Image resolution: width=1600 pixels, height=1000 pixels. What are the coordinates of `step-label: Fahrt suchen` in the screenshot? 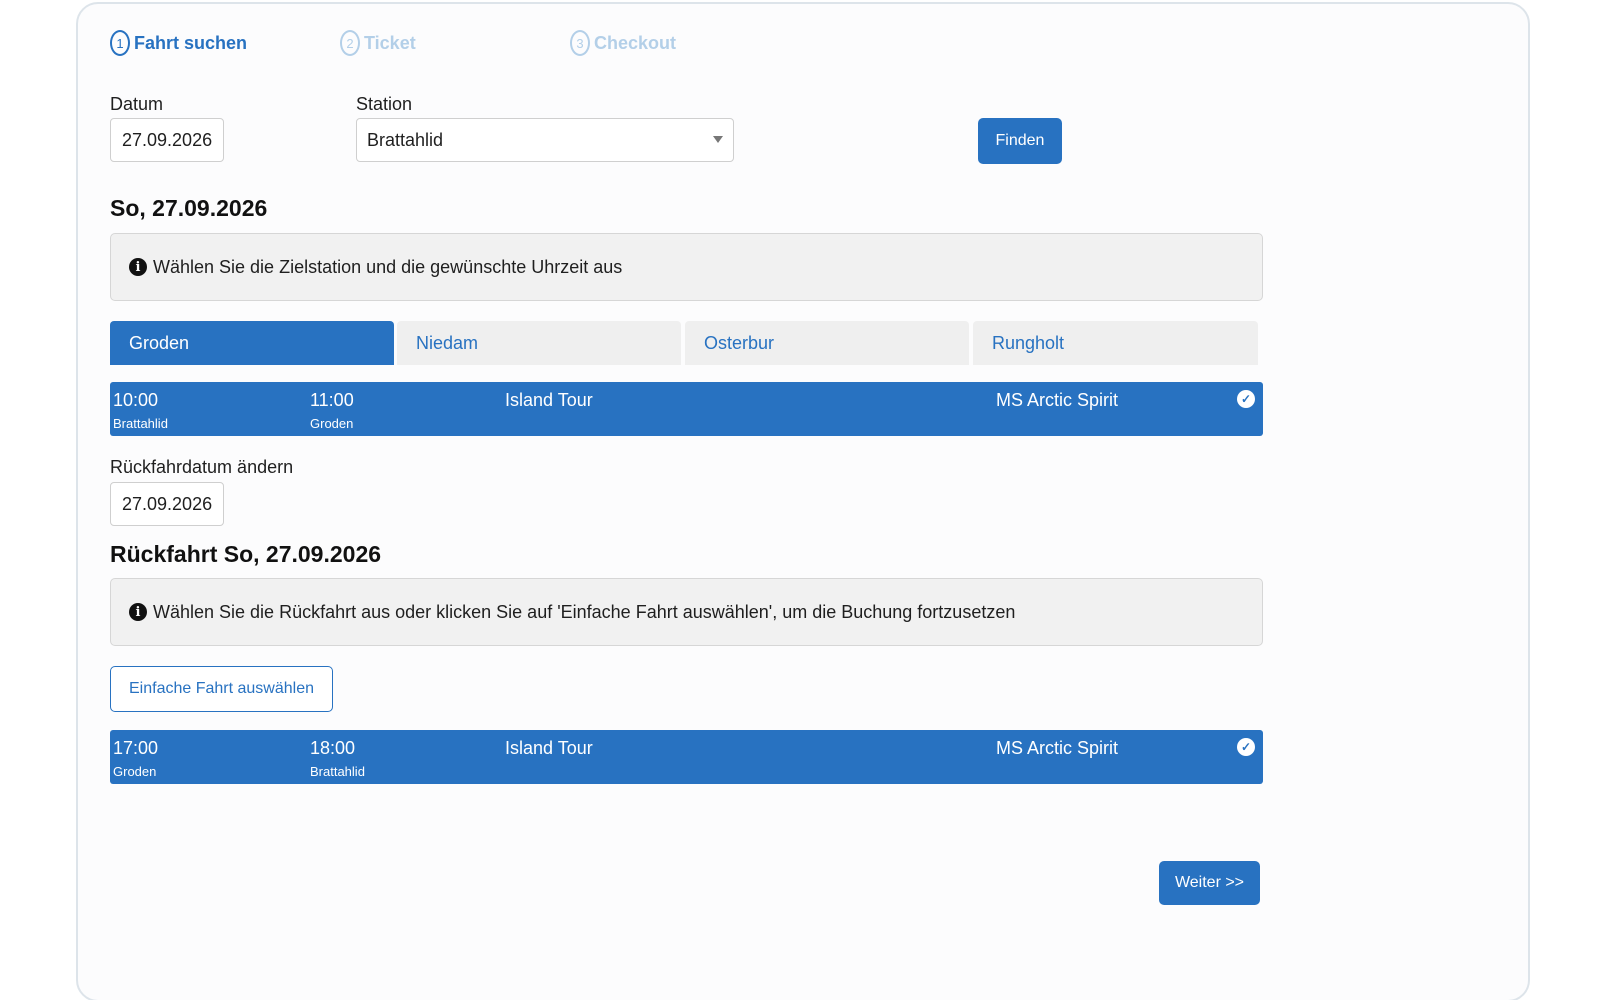 It's located at (191, 42).